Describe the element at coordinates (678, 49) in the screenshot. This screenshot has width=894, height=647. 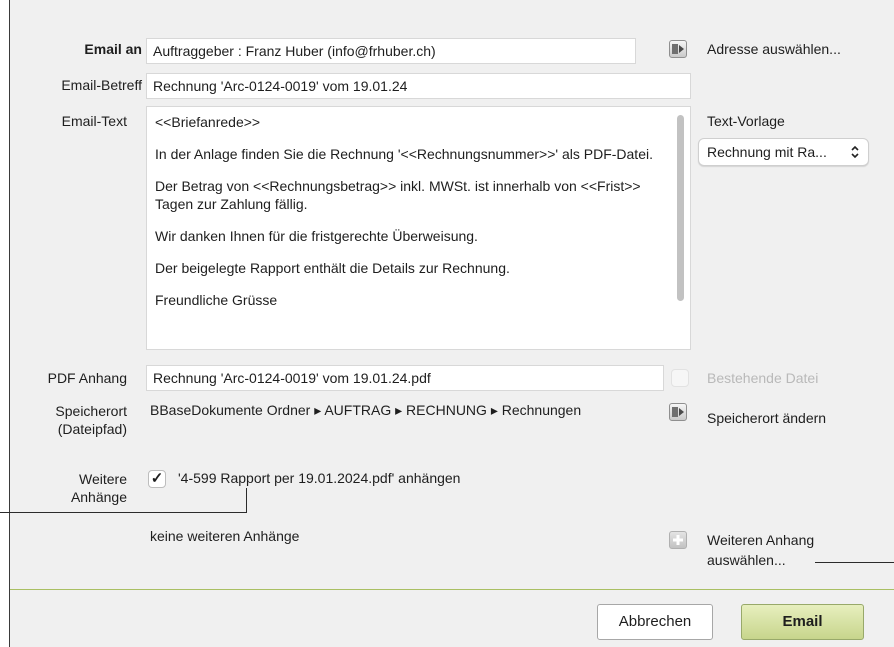
I see `address-picker-icon` at that location.